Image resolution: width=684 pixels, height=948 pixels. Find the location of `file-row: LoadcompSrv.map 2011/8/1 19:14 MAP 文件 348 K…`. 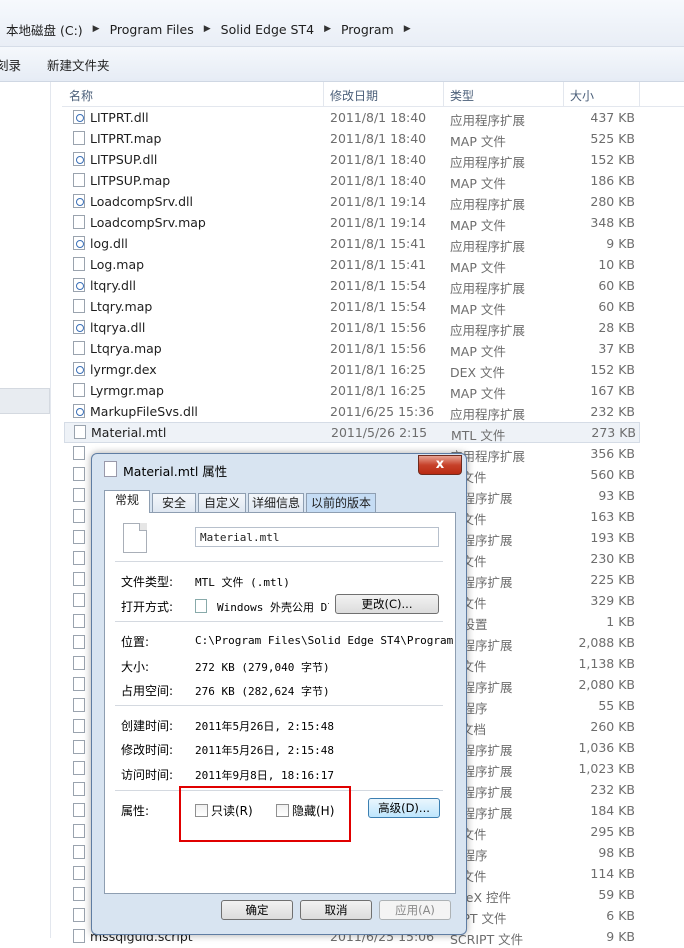

file-row: LoadcompSrv.map 2011/8/1 19:14 MAP 文件 348 K… is located at coordinates (373, 222).